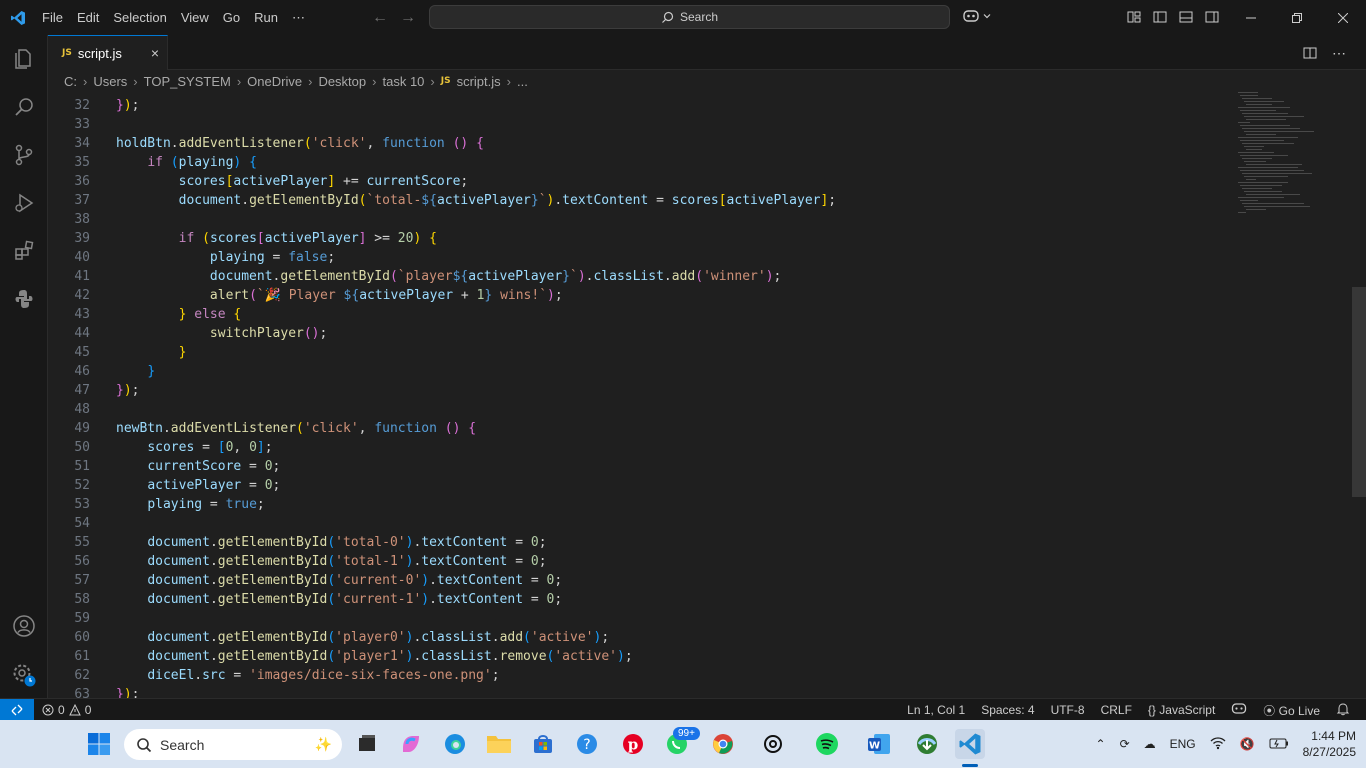 The height and width of the screenshot is (768, 1366). What do you see at coordinates (1183, 744) in the screenshot?
I see `input-language: ENG` at bounding box center [1183, 744].